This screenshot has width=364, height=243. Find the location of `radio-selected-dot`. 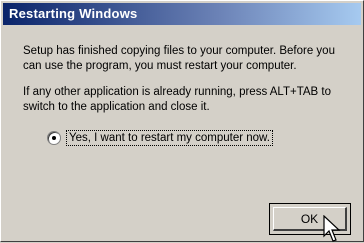

radio-selected-dot is located at coordinates (54, 138).